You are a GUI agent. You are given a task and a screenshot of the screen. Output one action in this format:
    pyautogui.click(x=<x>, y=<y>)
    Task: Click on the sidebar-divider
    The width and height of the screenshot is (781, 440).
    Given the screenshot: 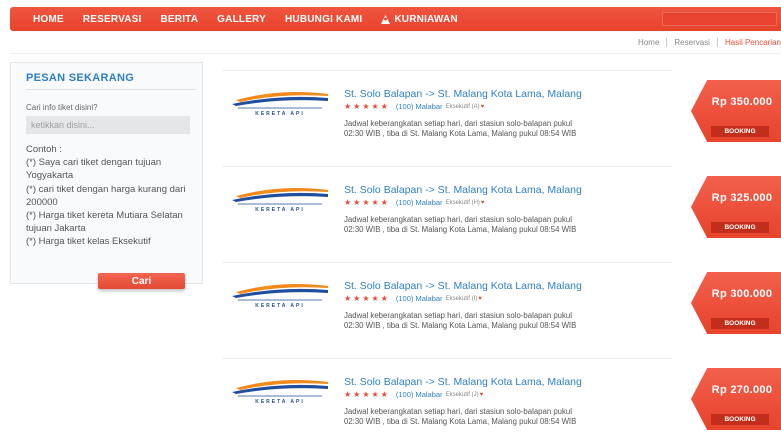 What is the action you would take?
    pyautogui.click(x=111, y=89)
    